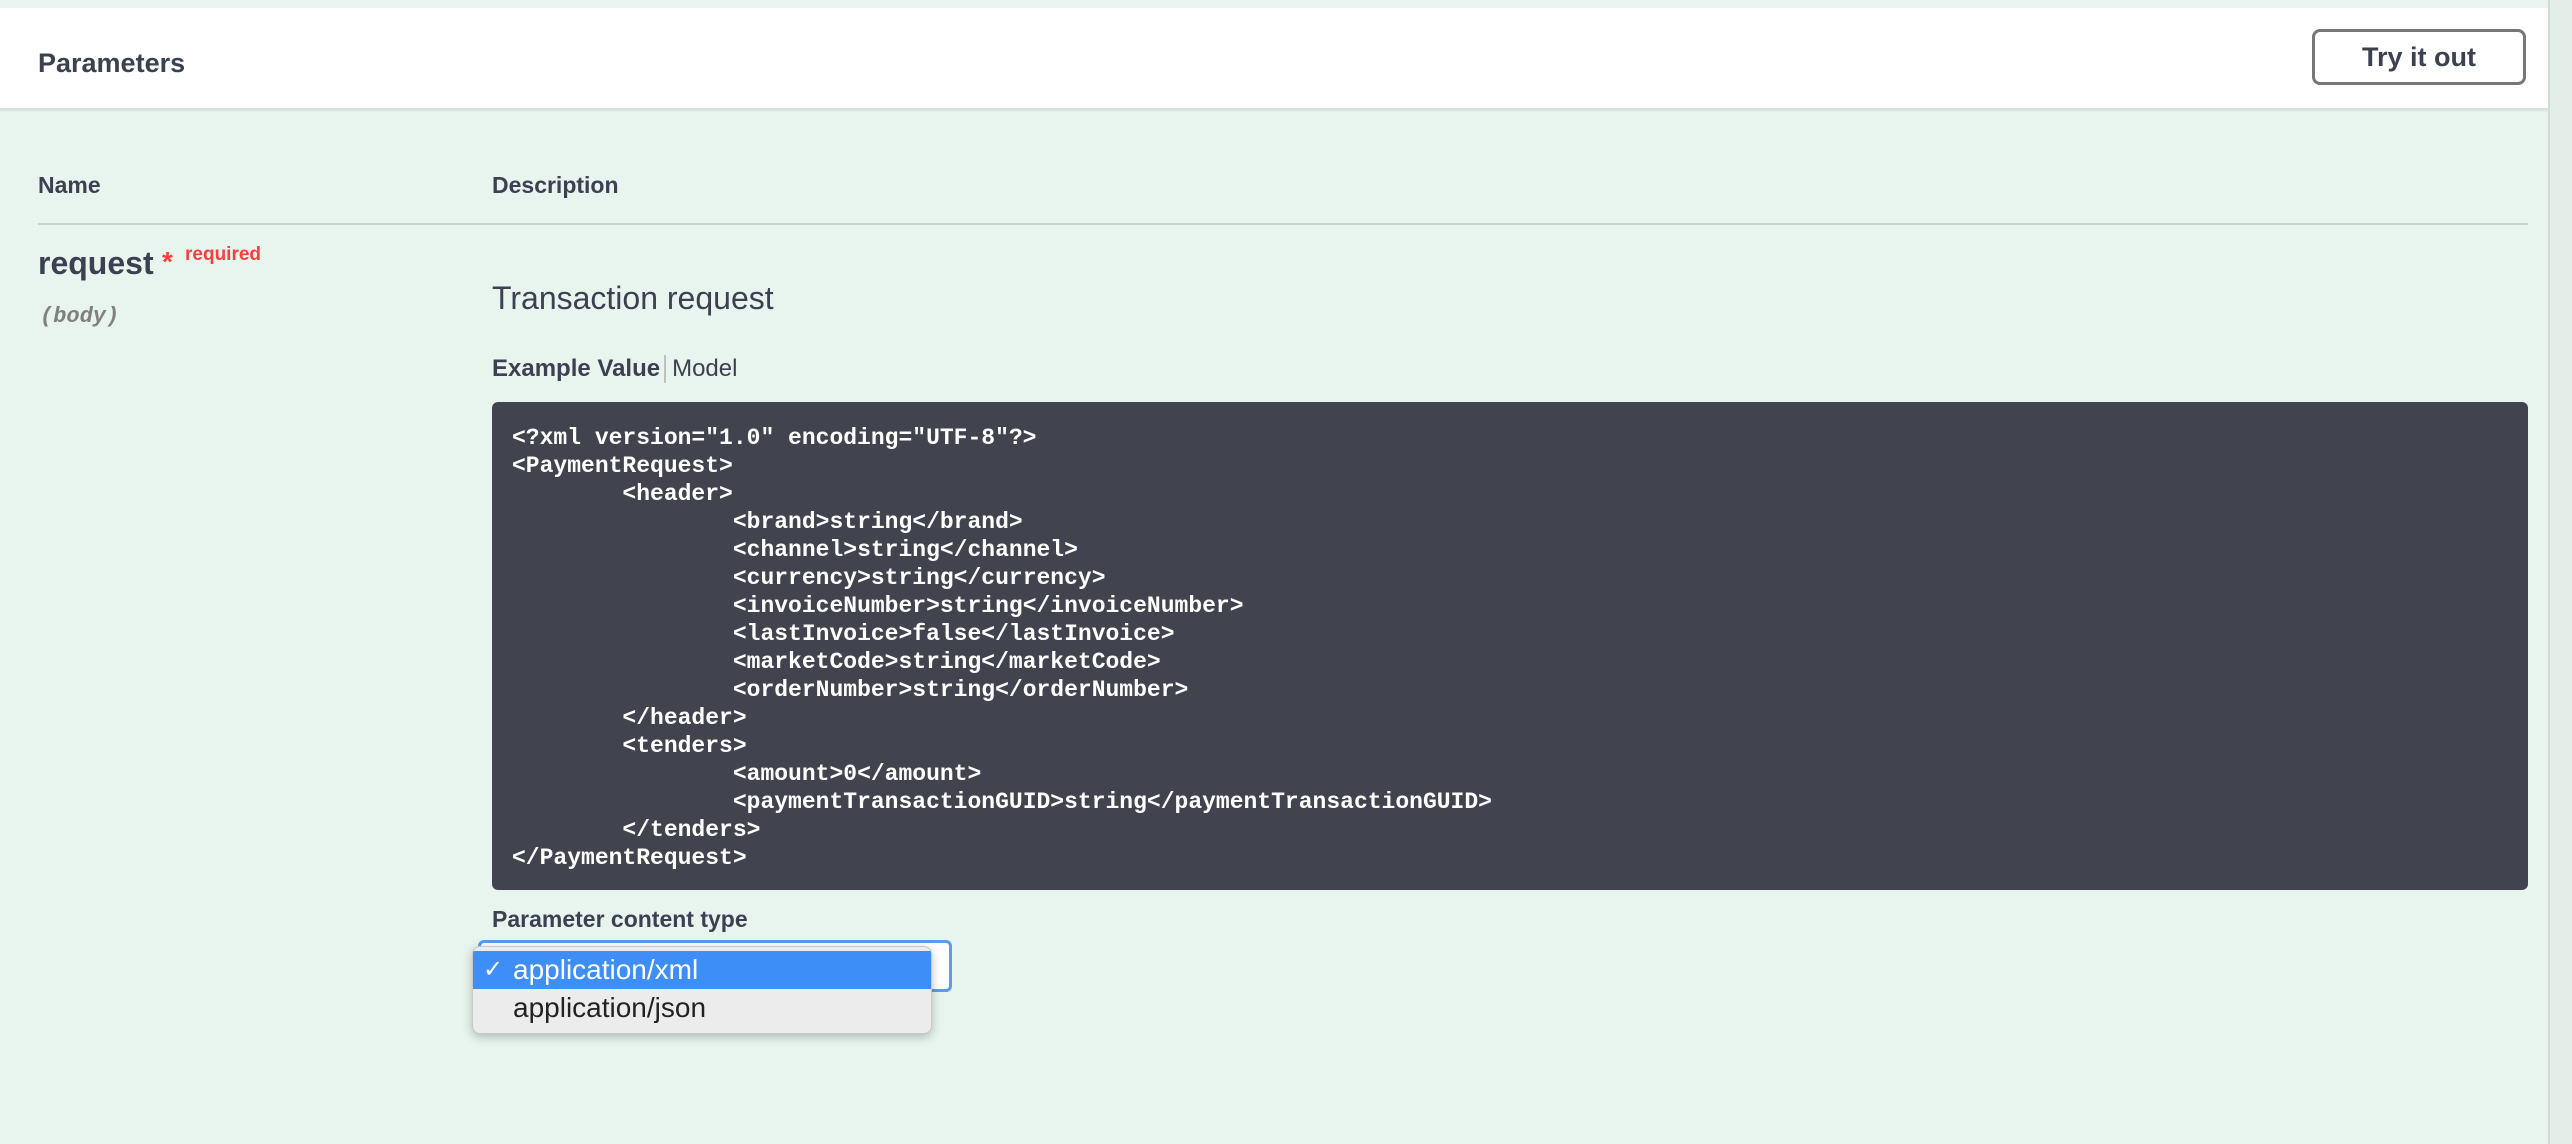 The width and height of the screenshot is (2572, 1144). I want to click on top-strip, so click(1286, 4).